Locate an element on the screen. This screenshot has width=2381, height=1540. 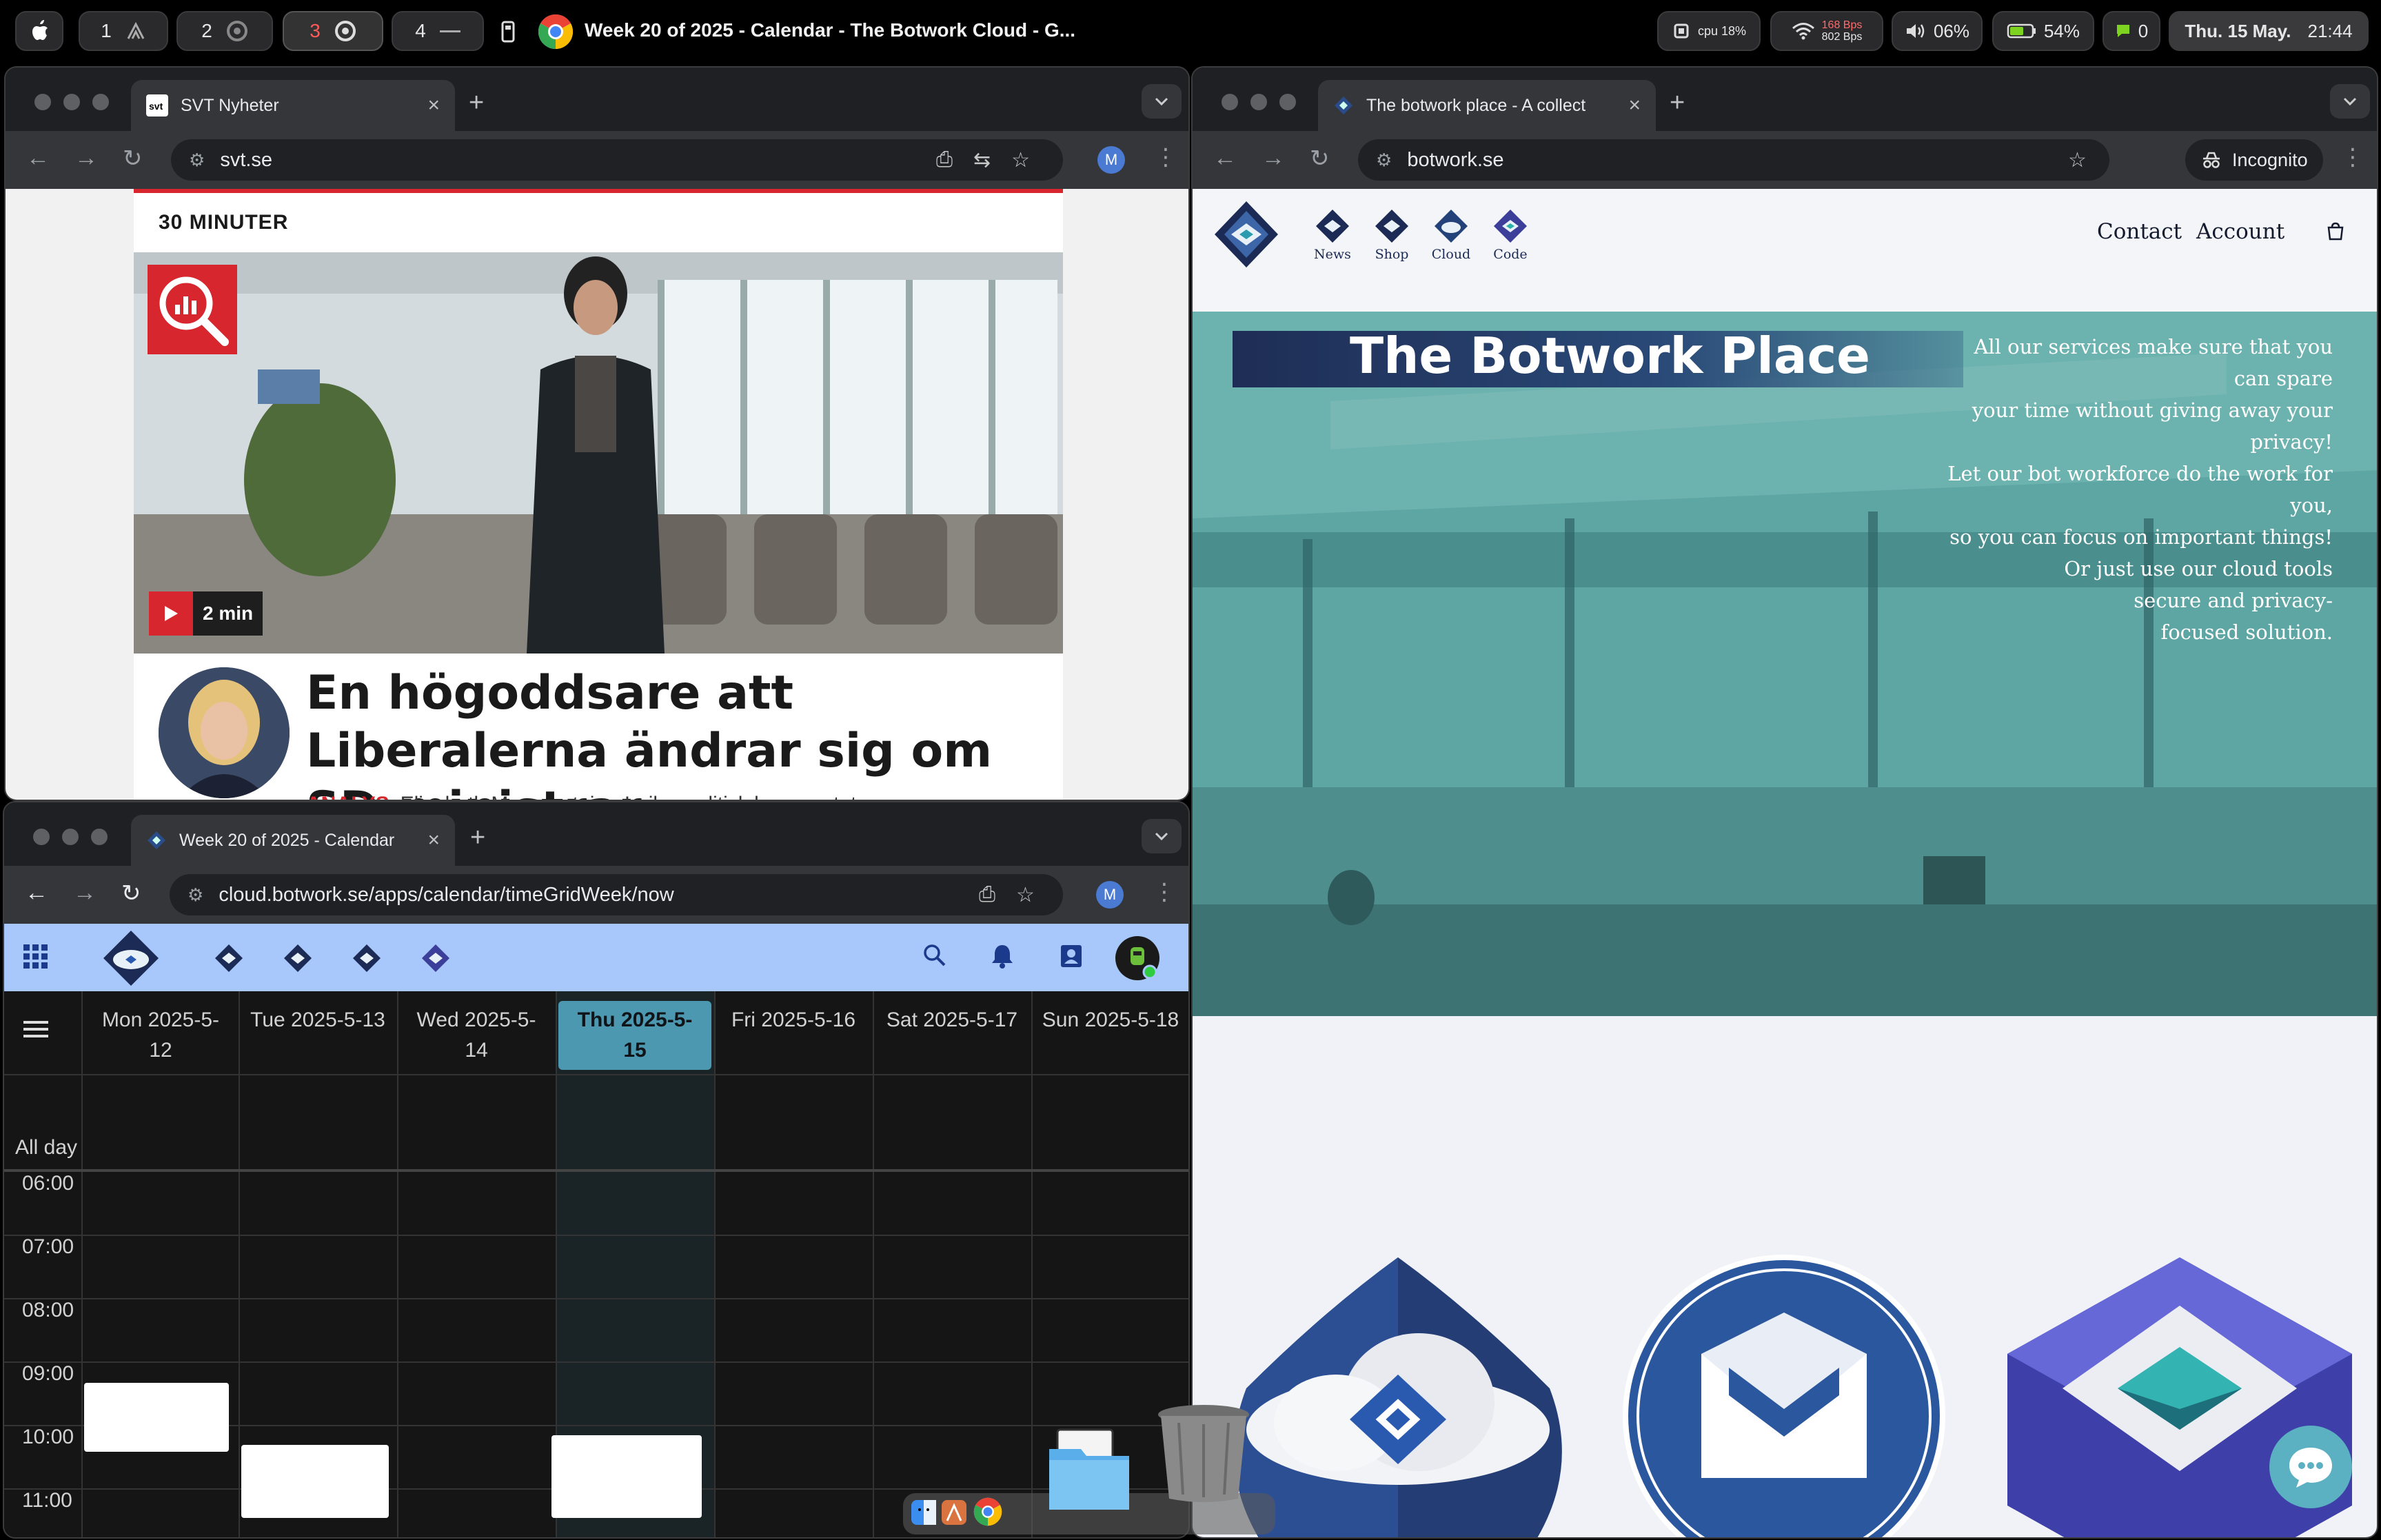
apple-menu is located at coordinates (39, 31).